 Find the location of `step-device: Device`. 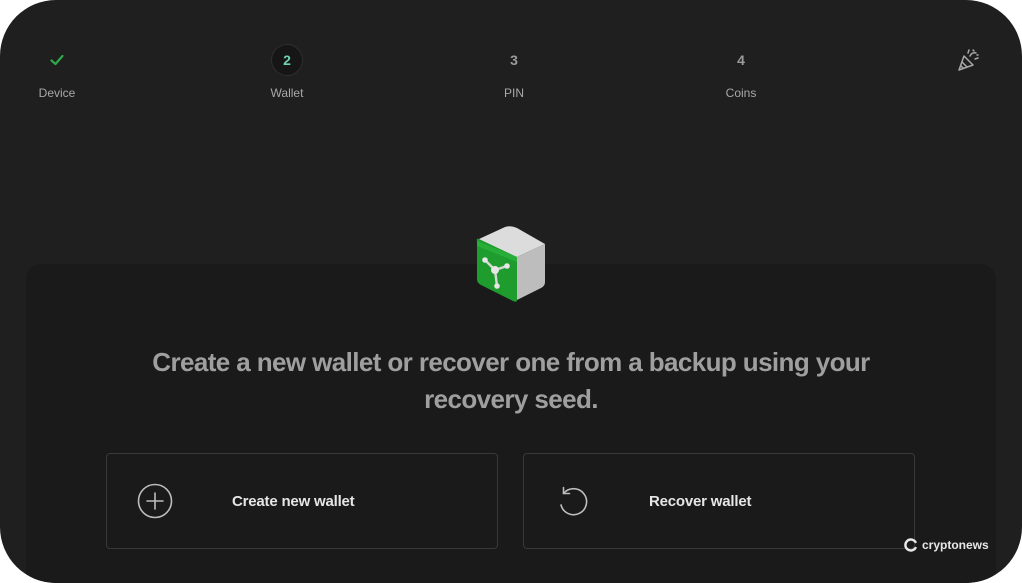

step-device: Device is located at coordinates (58, 72).